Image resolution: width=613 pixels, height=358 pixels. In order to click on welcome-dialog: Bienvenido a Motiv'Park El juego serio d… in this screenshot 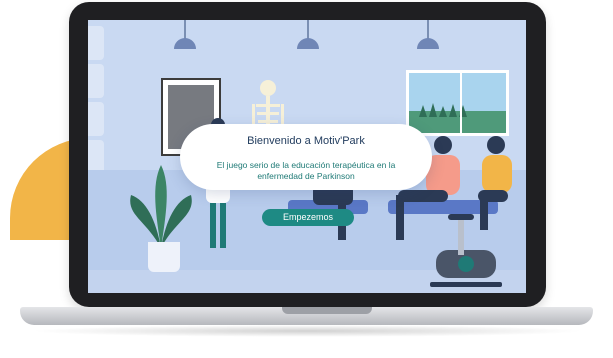, I will do `click(306, 157)`.